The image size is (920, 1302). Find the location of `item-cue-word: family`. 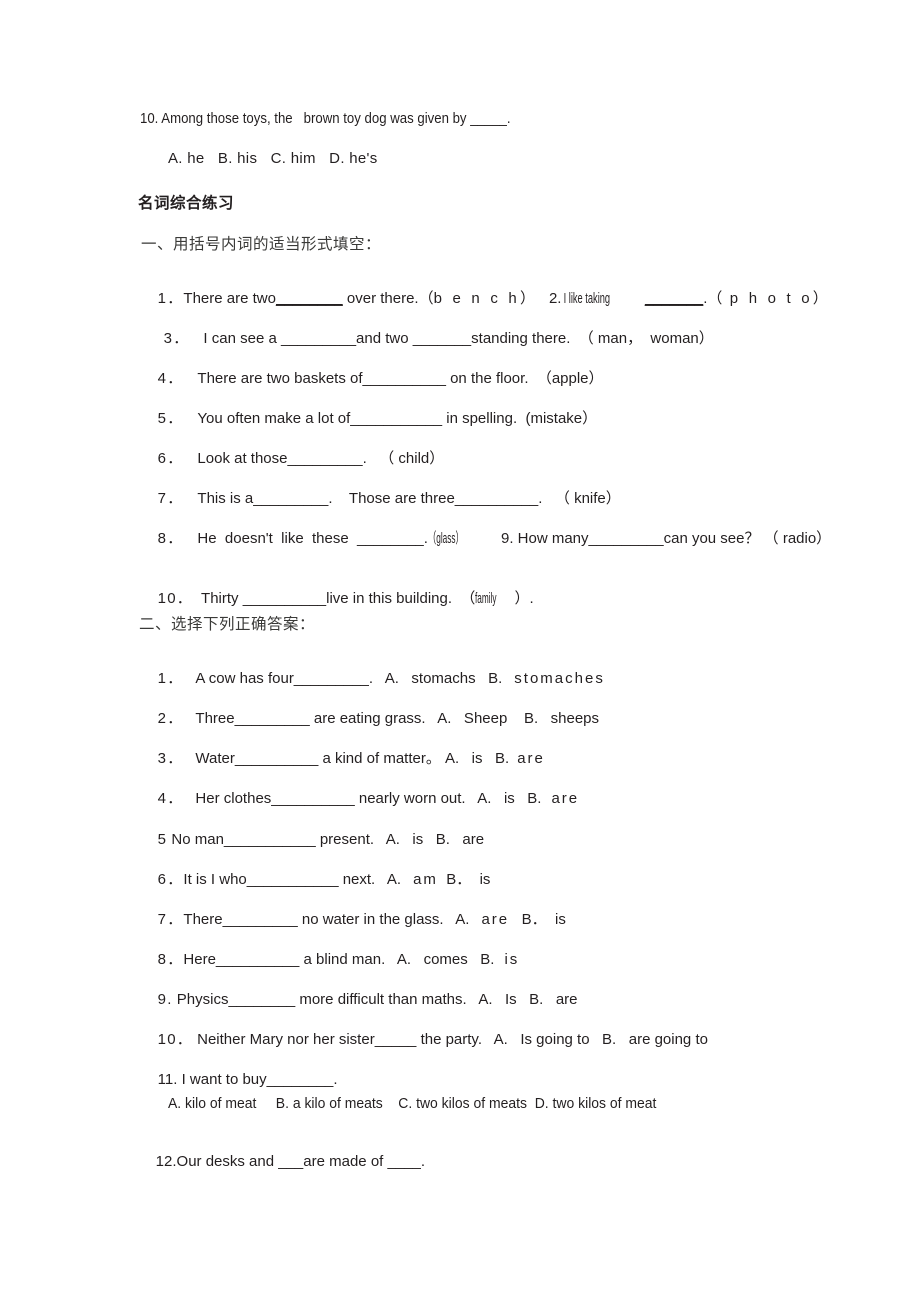

item-cue-word: family is located at coordinates (486, 598).